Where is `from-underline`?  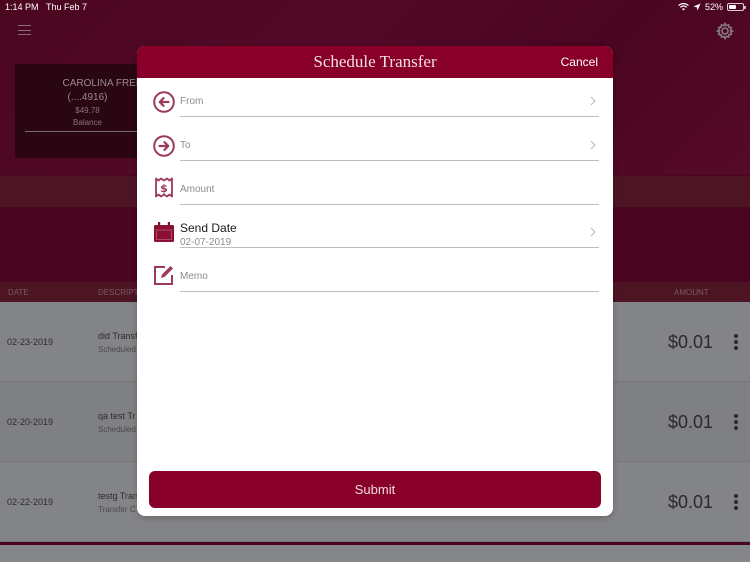 from-underline is located at coordinates (389, 116).